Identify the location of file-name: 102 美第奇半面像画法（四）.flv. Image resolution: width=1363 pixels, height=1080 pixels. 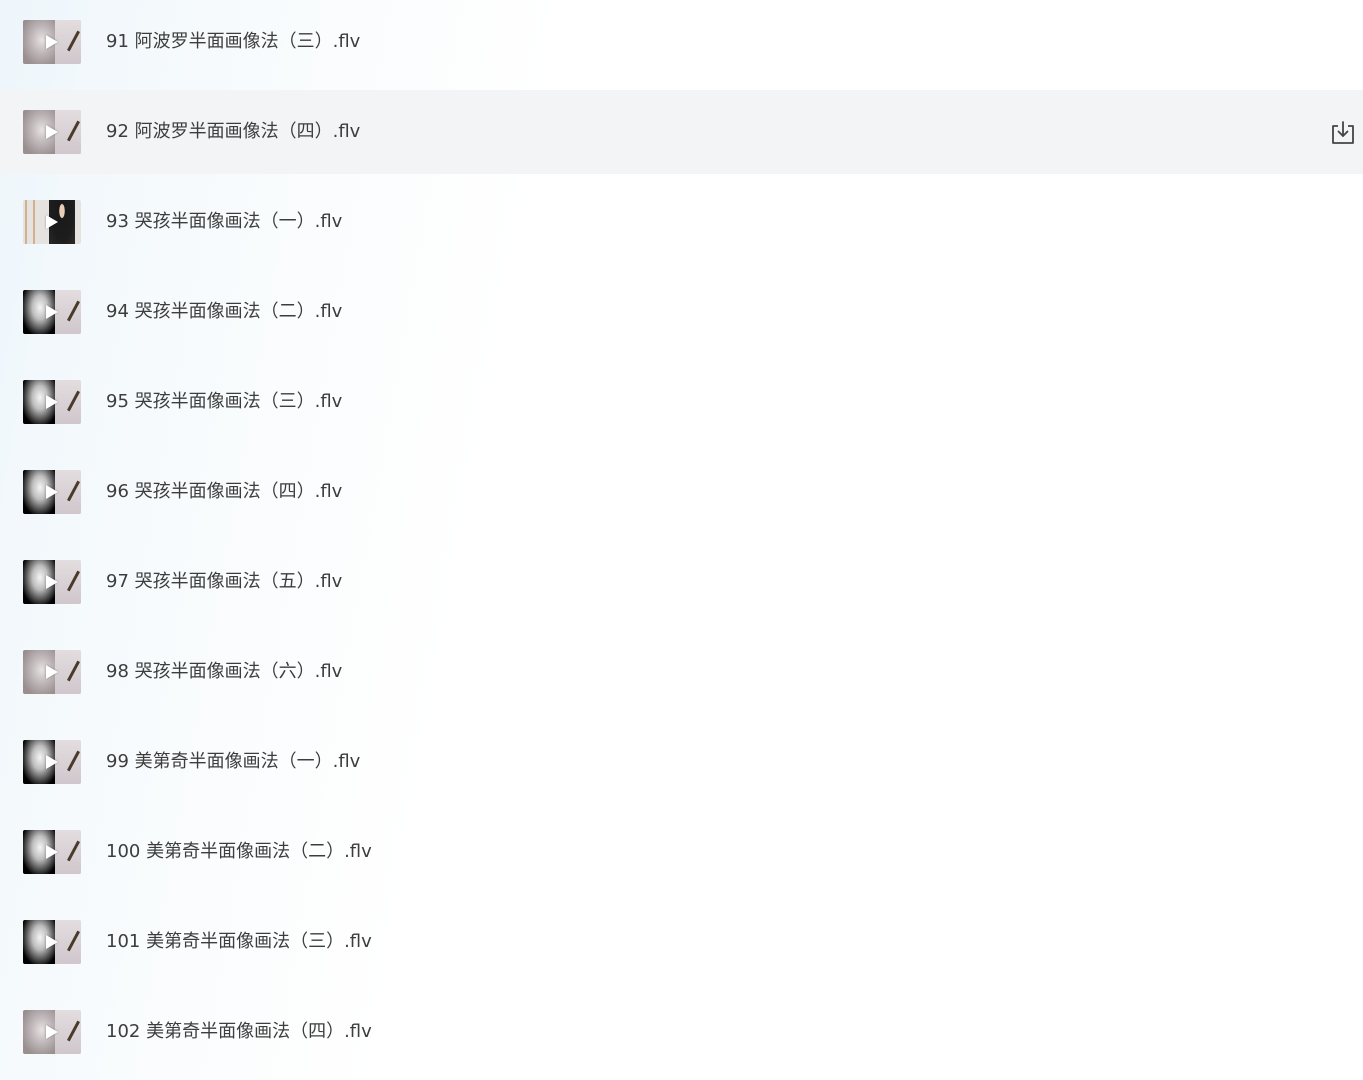
(239, 1032).